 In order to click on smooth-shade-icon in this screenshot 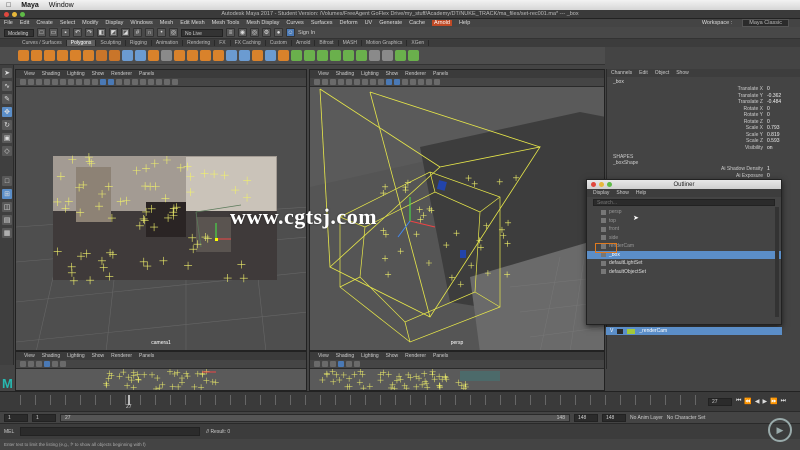, I will do `click(111, 82)`.